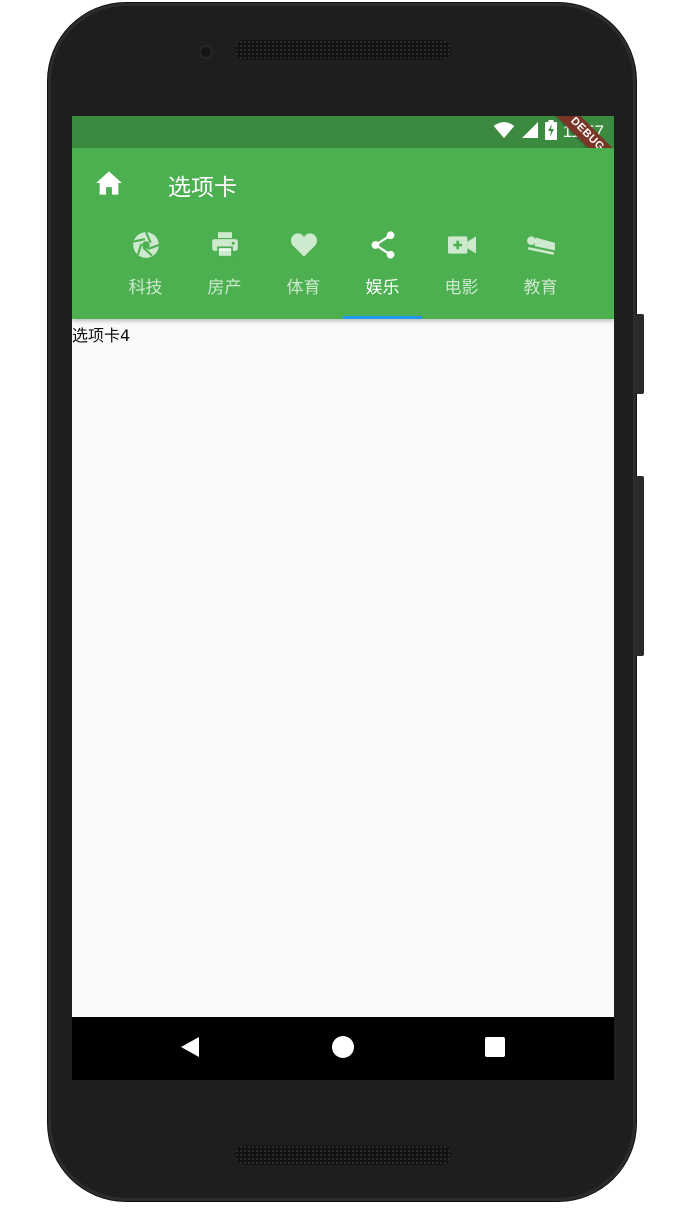 This screenshot has height=1222, width=684. I want to click on home-icon, so click(109, 185).